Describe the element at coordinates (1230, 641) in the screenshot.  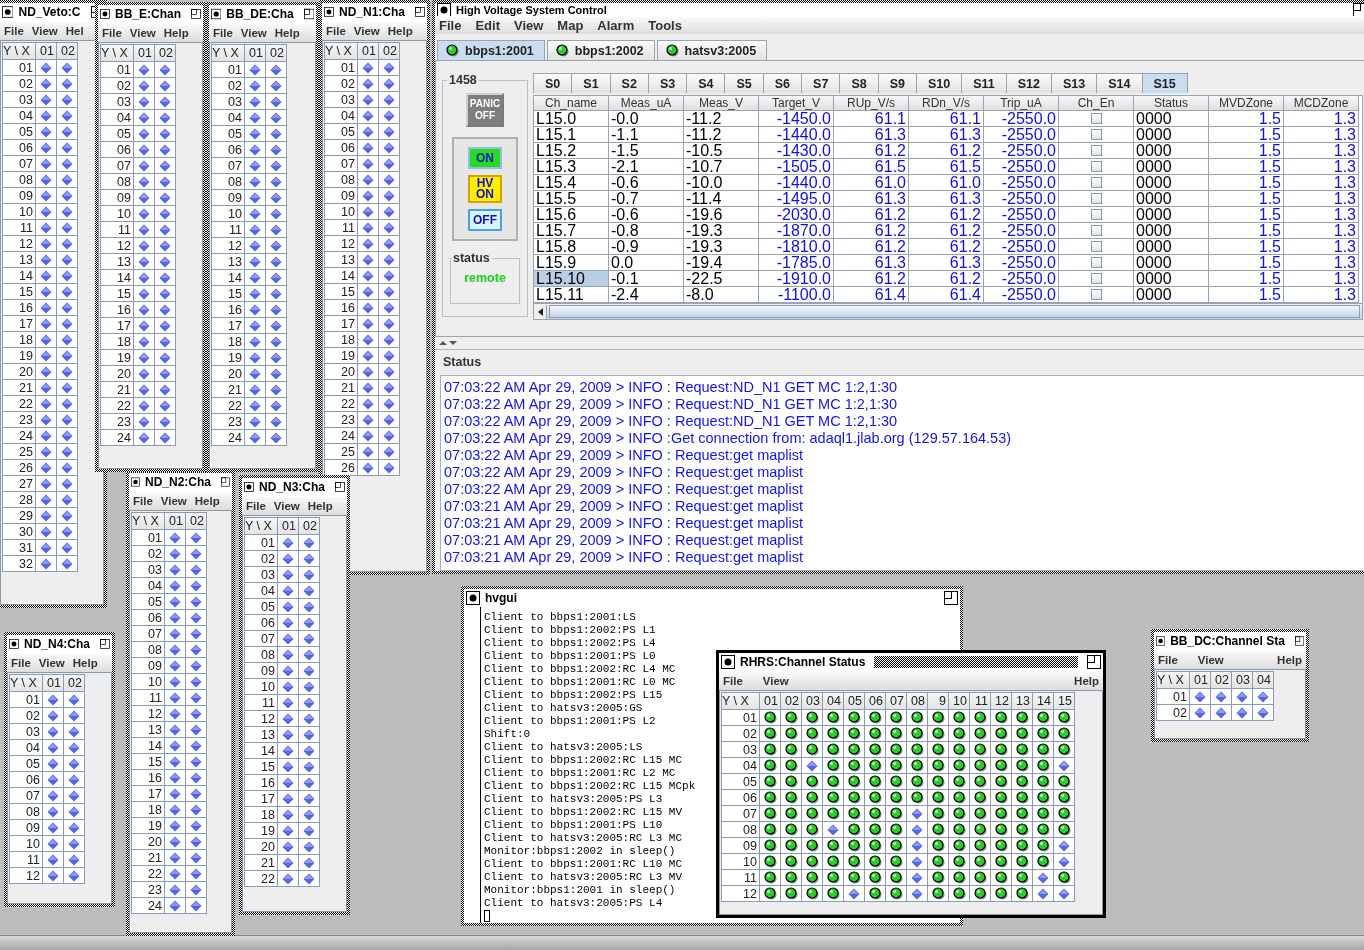
I see `title-bar: BB_DC:Channel Sta` at that location.